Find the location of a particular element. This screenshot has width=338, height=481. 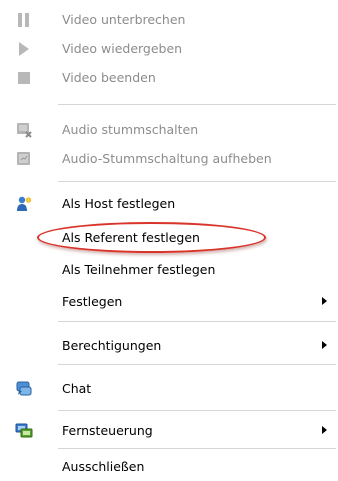

mute-audio-icon is located at coordinates (24, 130).